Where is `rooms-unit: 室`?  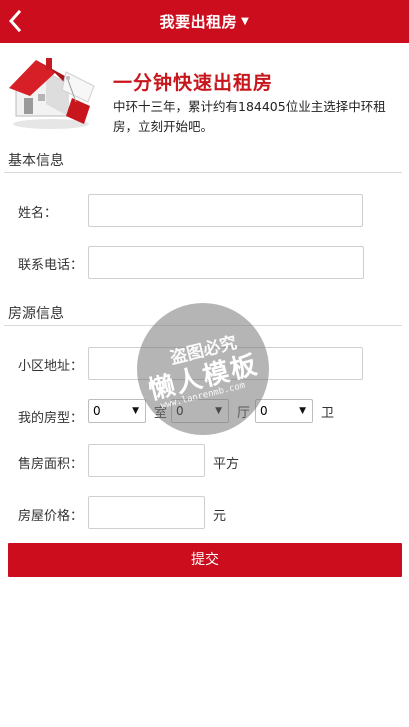 rooms-unit: 室 is located at coordinates (161, 413).